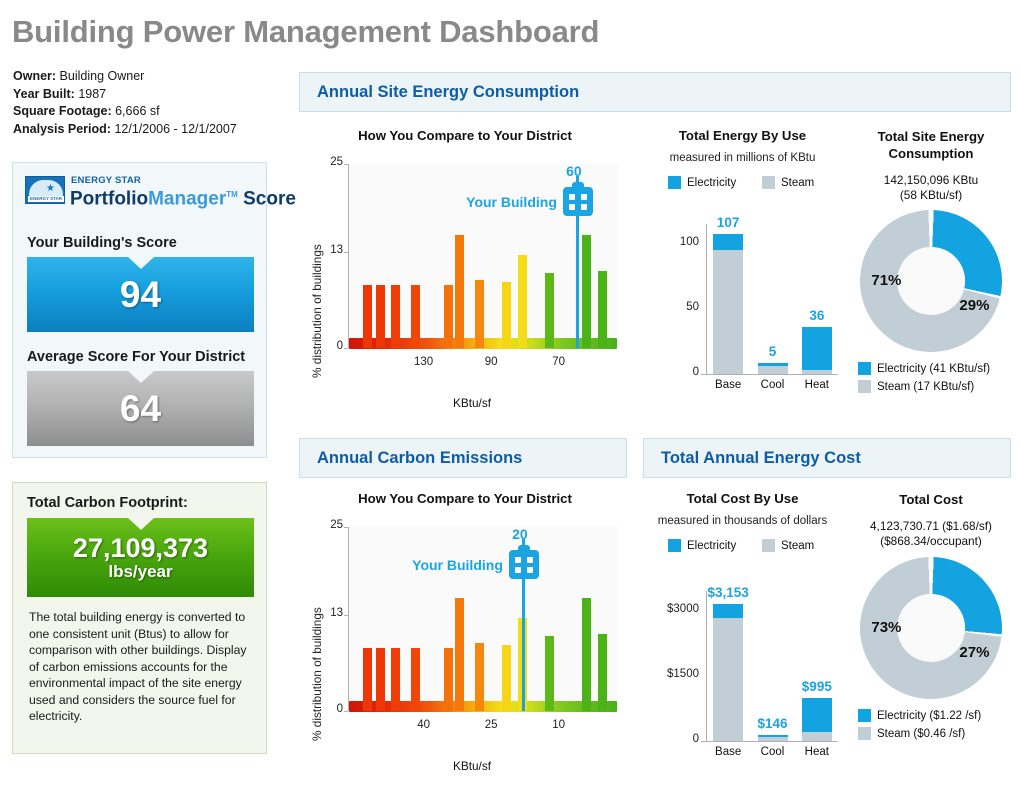 This screenshot has width=1020, height=786. I want to click on cost-by-use-subtitle: measured in thousands of dollars, so click(742, 521).